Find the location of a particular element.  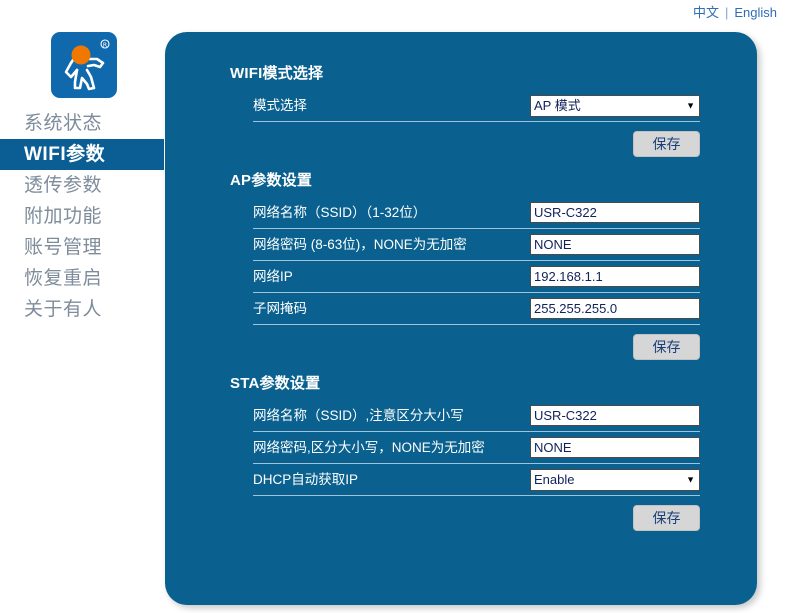

sidebar-item-transparent-params: 透传参数 is located at coordinates (84, 185).